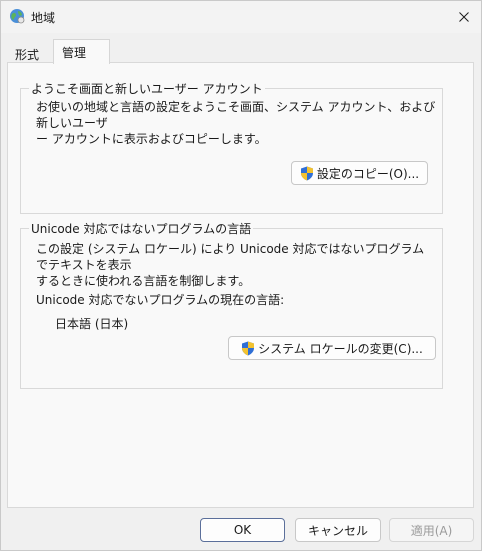 This screenshot has width=482, height=551. I want to click on window-title: 地域, so click(43, 18).